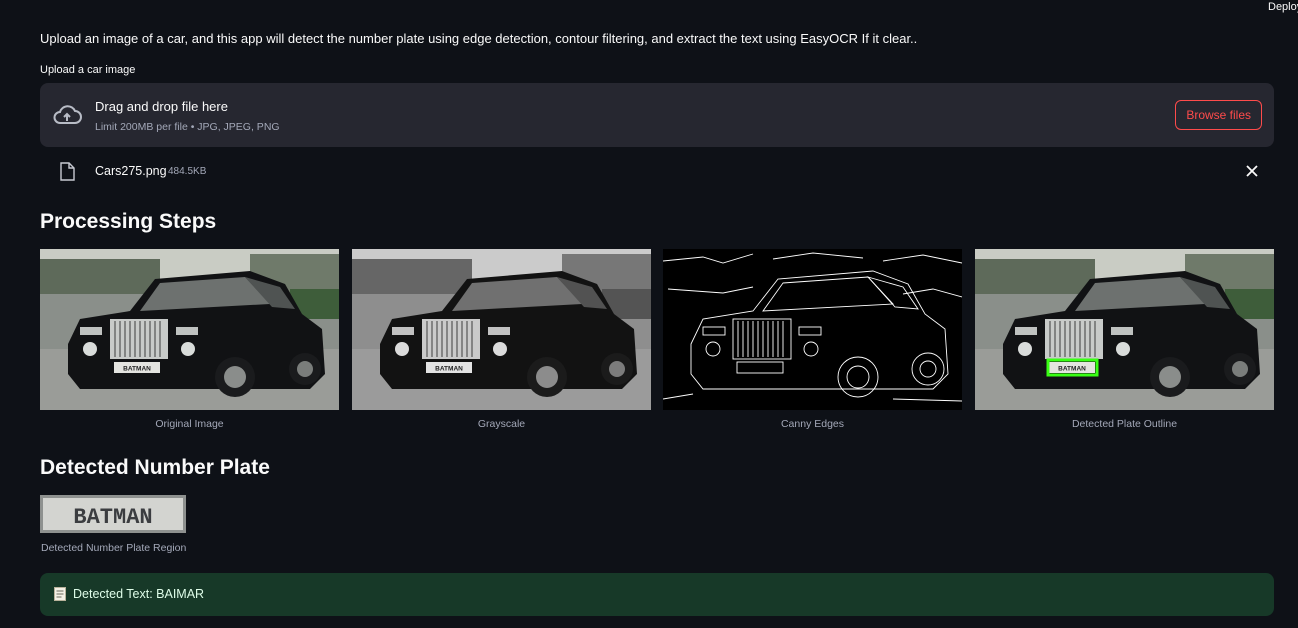 Image resolution: width=1298 pixels, height=628 pixels. I want to click on uploaded-file-row: Cars275.png 484.5KB, so click(657, 172).